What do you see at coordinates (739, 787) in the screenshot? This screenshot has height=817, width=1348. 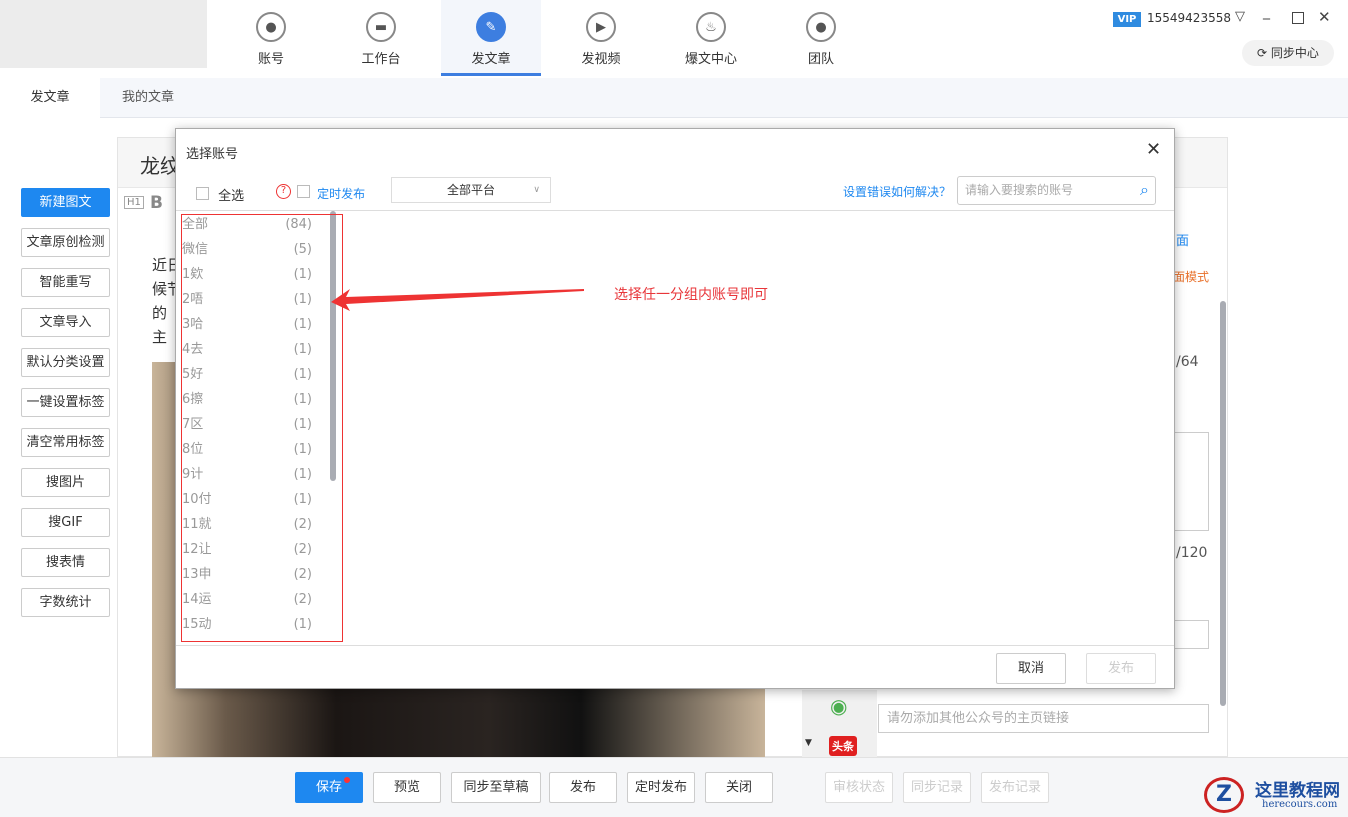 I see `close-button: 关闭` at bounding box center [739, 787].